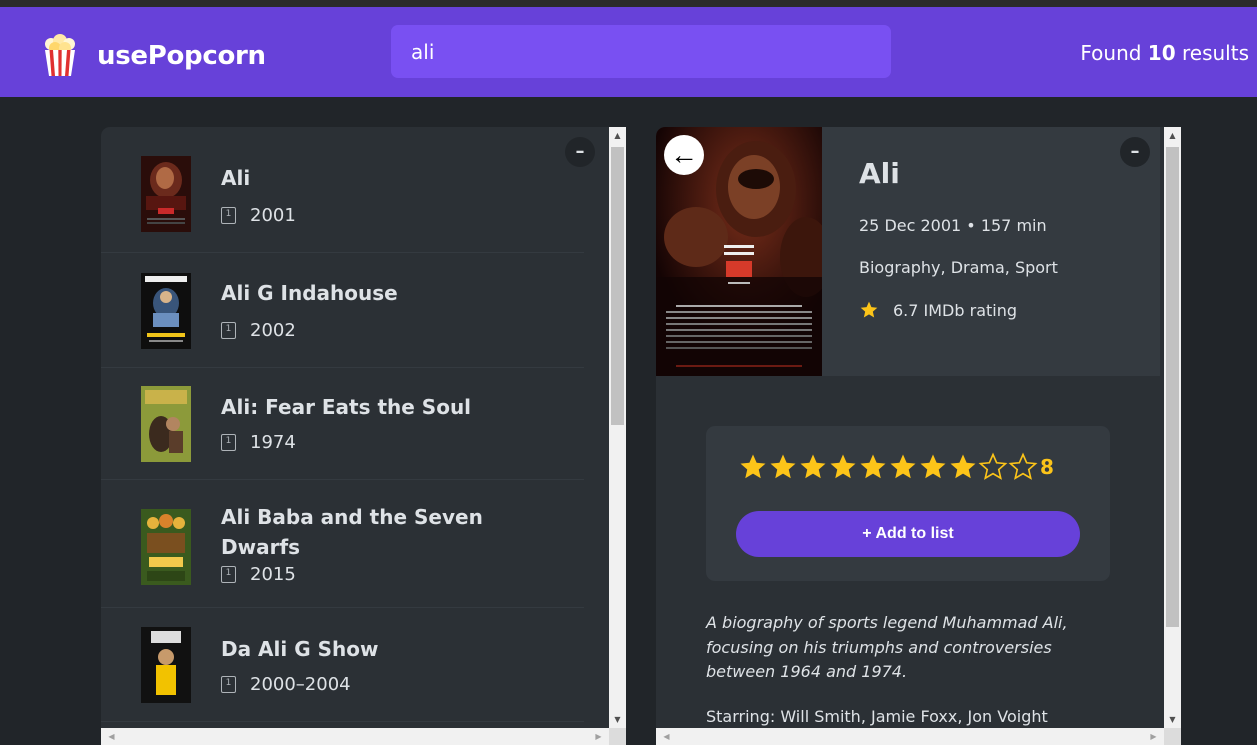 This screenshot has height=745, width=1257. I want to click on movie-year-text: 2015, so click(273, 574).